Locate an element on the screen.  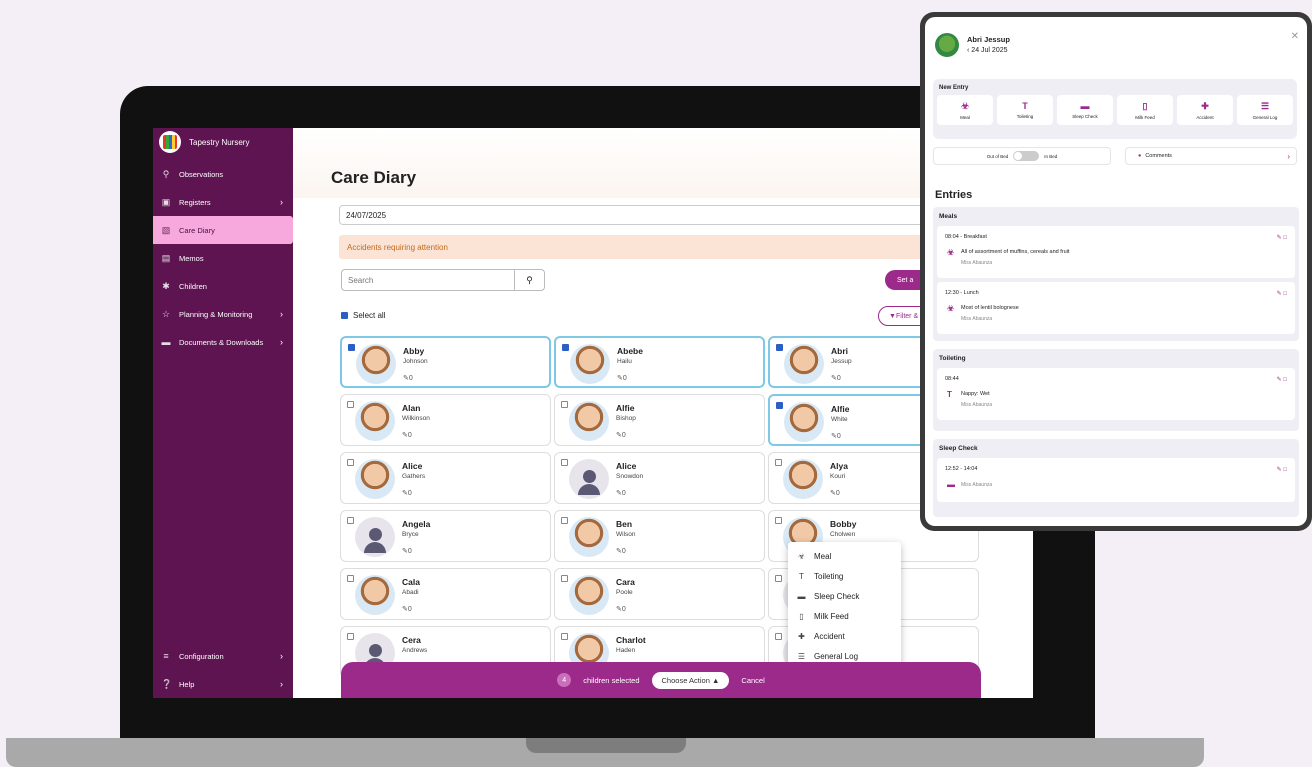
new-entry-label: Milk Feed is located at coordinates (1145, 117).